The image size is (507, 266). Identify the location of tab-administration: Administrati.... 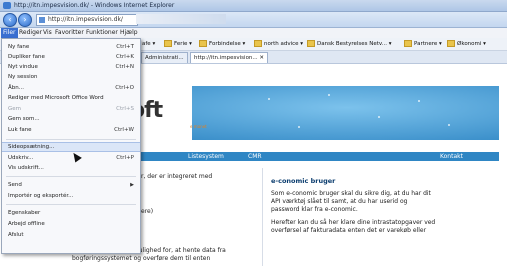
(164, 57).